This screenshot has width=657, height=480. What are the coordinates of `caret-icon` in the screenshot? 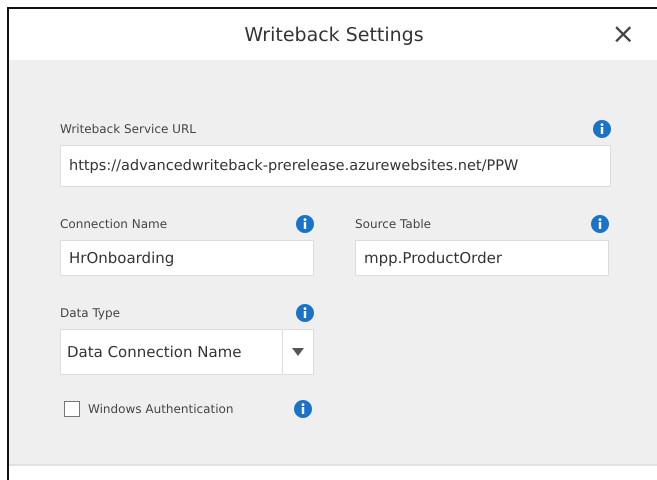 It's located at (298, 352).